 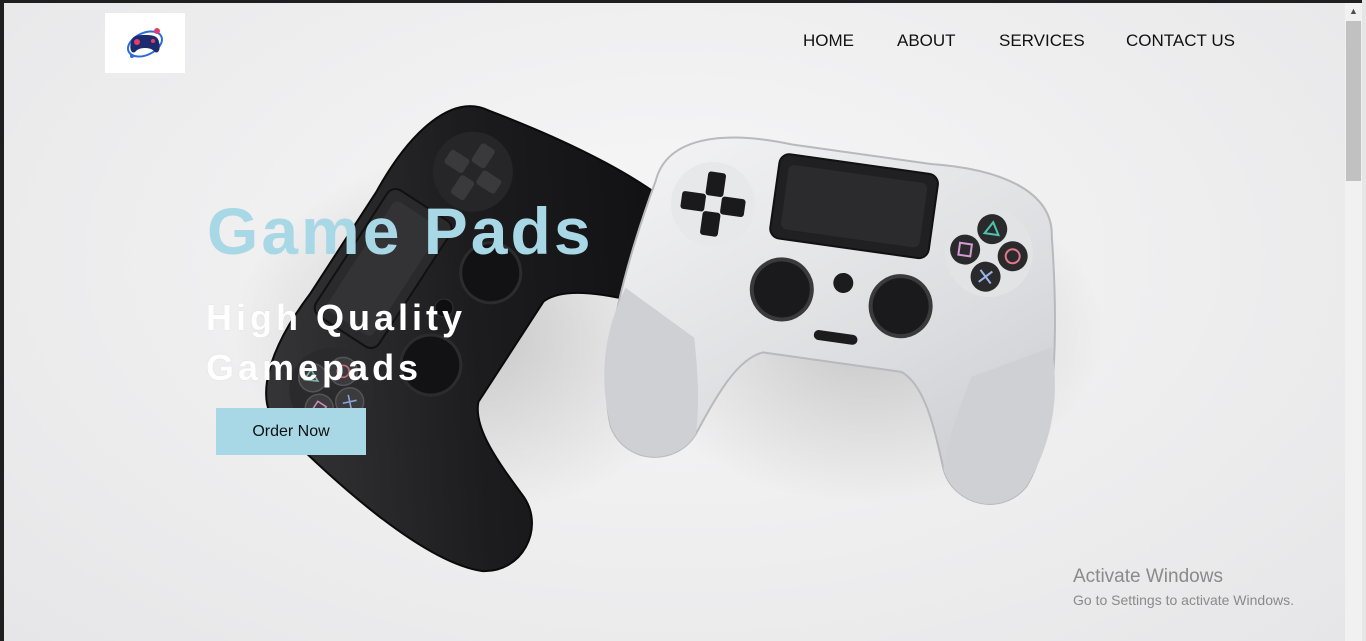 I want to click on vertical-scrollbar: ▲, so click(x=1353, y=322).